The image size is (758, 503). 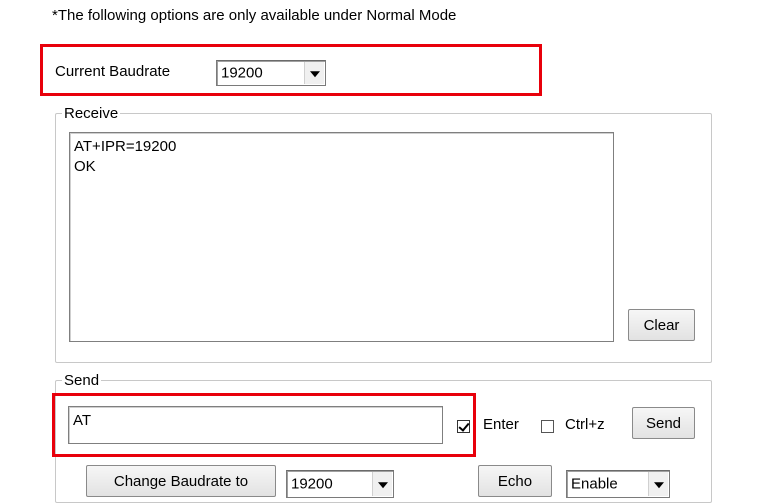 What do you see at coordinates (594, 484) in the screenshot?
I see `echo-value: Enable` at bounding box center [594, 484].